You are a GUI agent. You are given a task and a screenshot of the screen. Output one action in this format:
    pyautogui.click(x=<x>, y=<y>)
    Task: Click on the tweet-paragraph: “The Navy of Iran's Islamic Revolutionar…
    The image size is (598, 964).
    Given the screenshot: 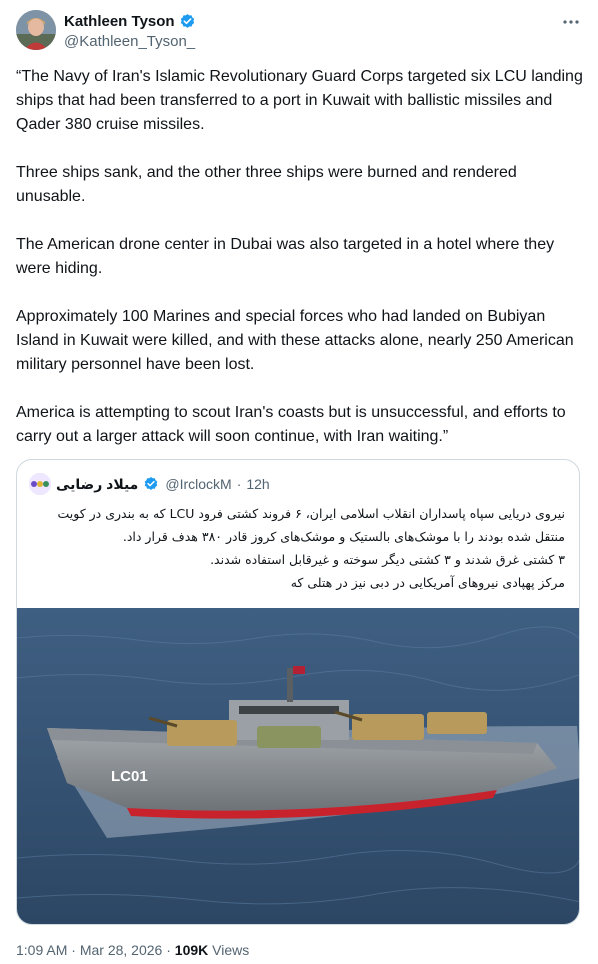 What is the action you would take?
    pyautogui.click(x=299, y=100)
    